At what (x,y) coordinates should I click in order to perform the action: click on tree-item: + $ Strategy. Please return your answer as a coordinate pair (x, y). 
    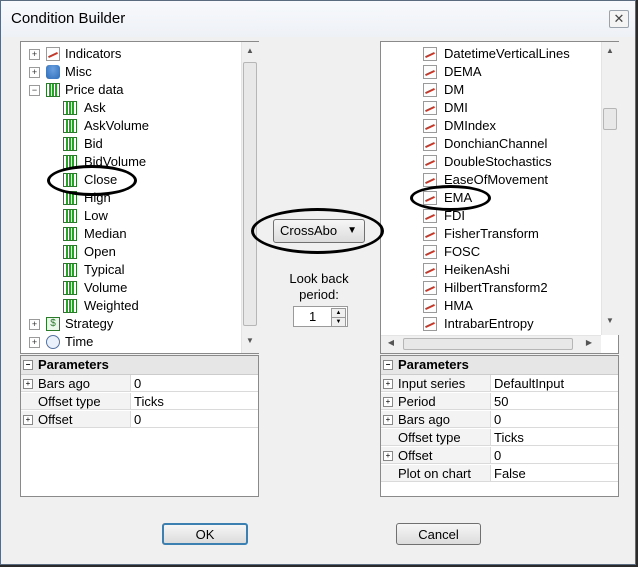
    Looking at the image, I should click on (130, 324).